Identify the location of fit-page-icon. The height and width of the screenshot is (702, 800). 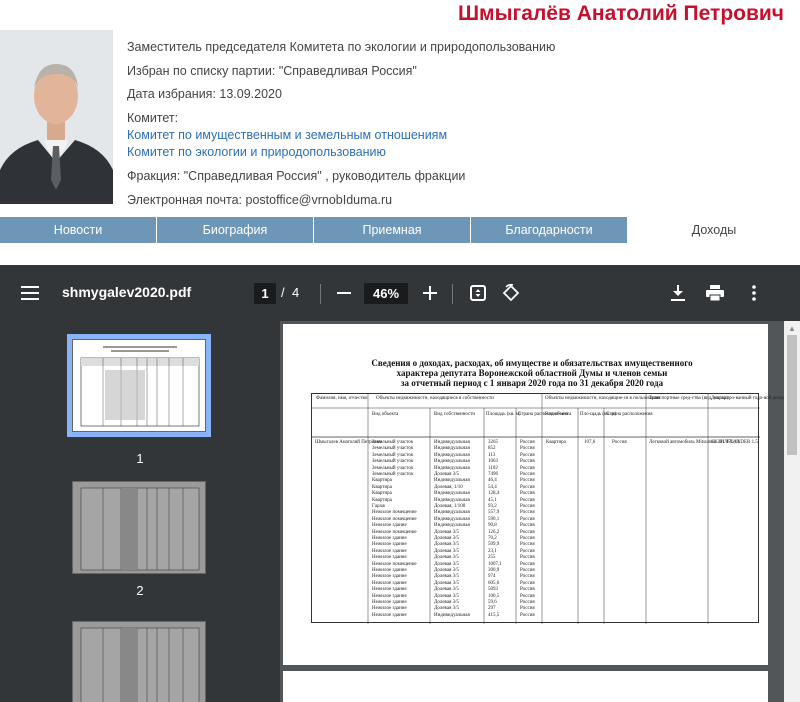
(478, 293).